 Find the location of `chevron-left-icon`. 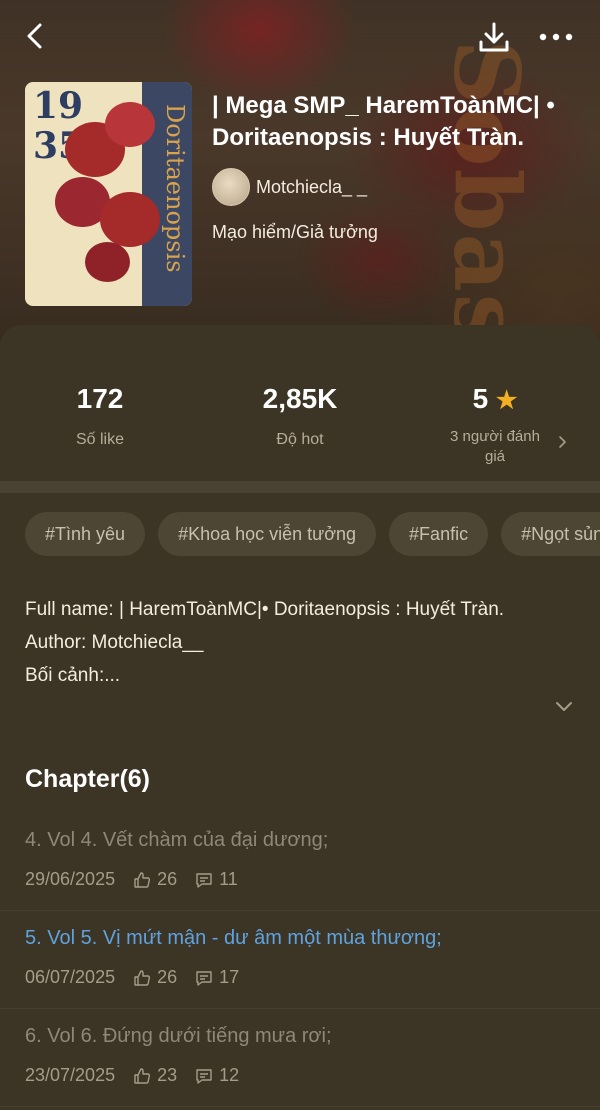

chevron-left-icon is located at coordinates (34, 36).